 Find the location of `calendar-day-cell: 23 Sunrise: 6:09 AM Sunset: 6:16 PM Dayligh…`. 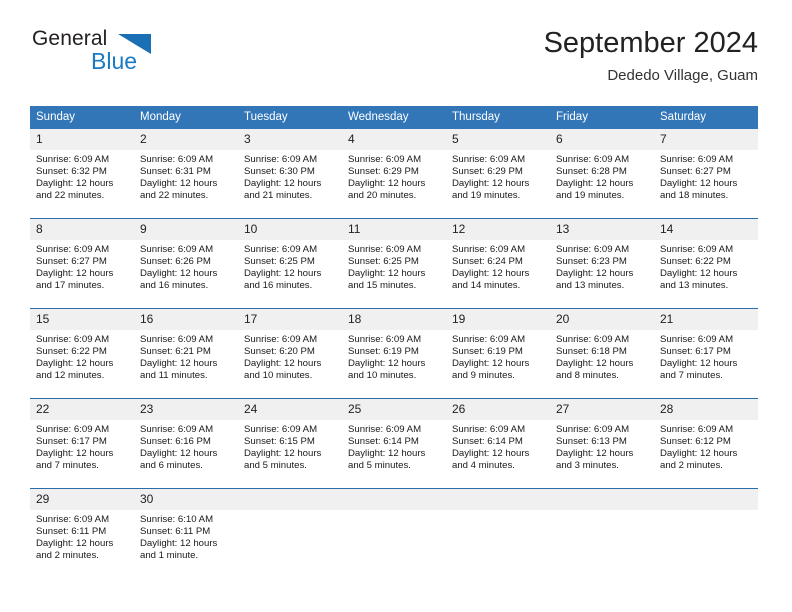

calendar-day-cell: 23 Sunrise: 6:09 AM Sunset: 6:16 PM Dayligh… is located at coordinates (186, 443).